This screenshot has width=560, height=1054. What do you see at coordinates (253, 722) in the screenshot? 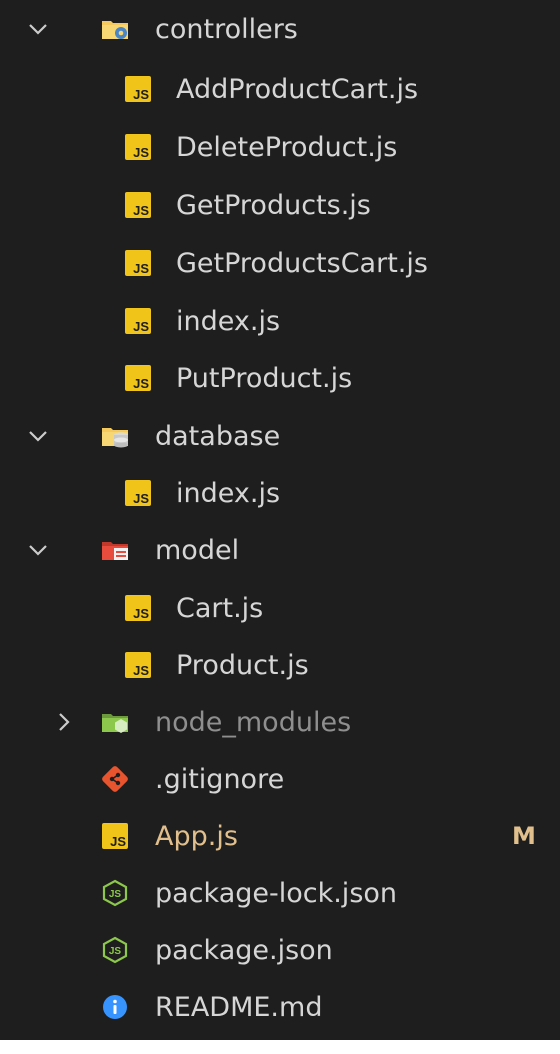
I see `folder-label: node_modules` at bounding box center [253, 722].